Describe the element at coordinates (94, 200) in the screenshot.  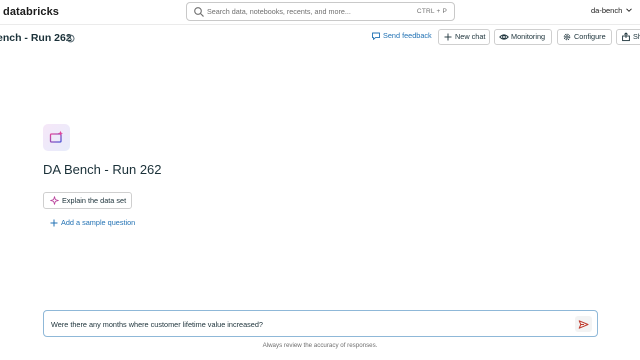
I see `explain-data-set-label: Explain the data set` at that location.